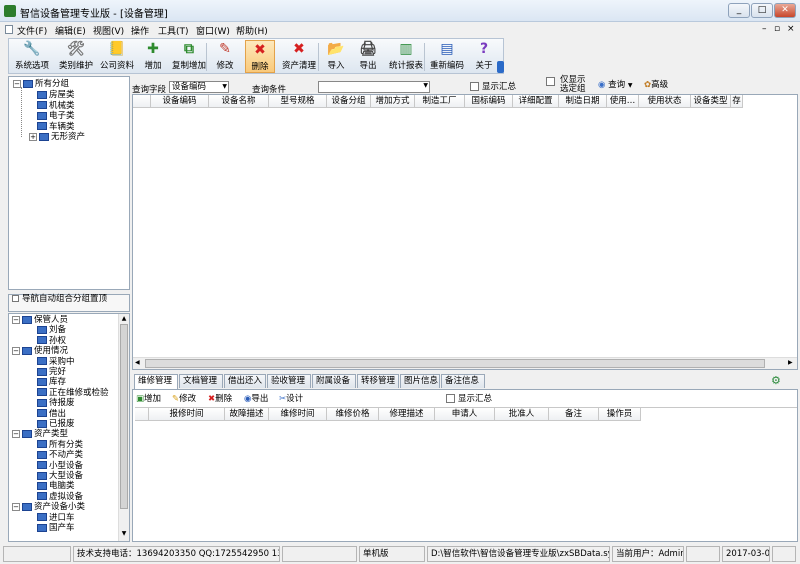  I want to click on grid-hscrollbar: ◀ ▶, so click(465, 363).